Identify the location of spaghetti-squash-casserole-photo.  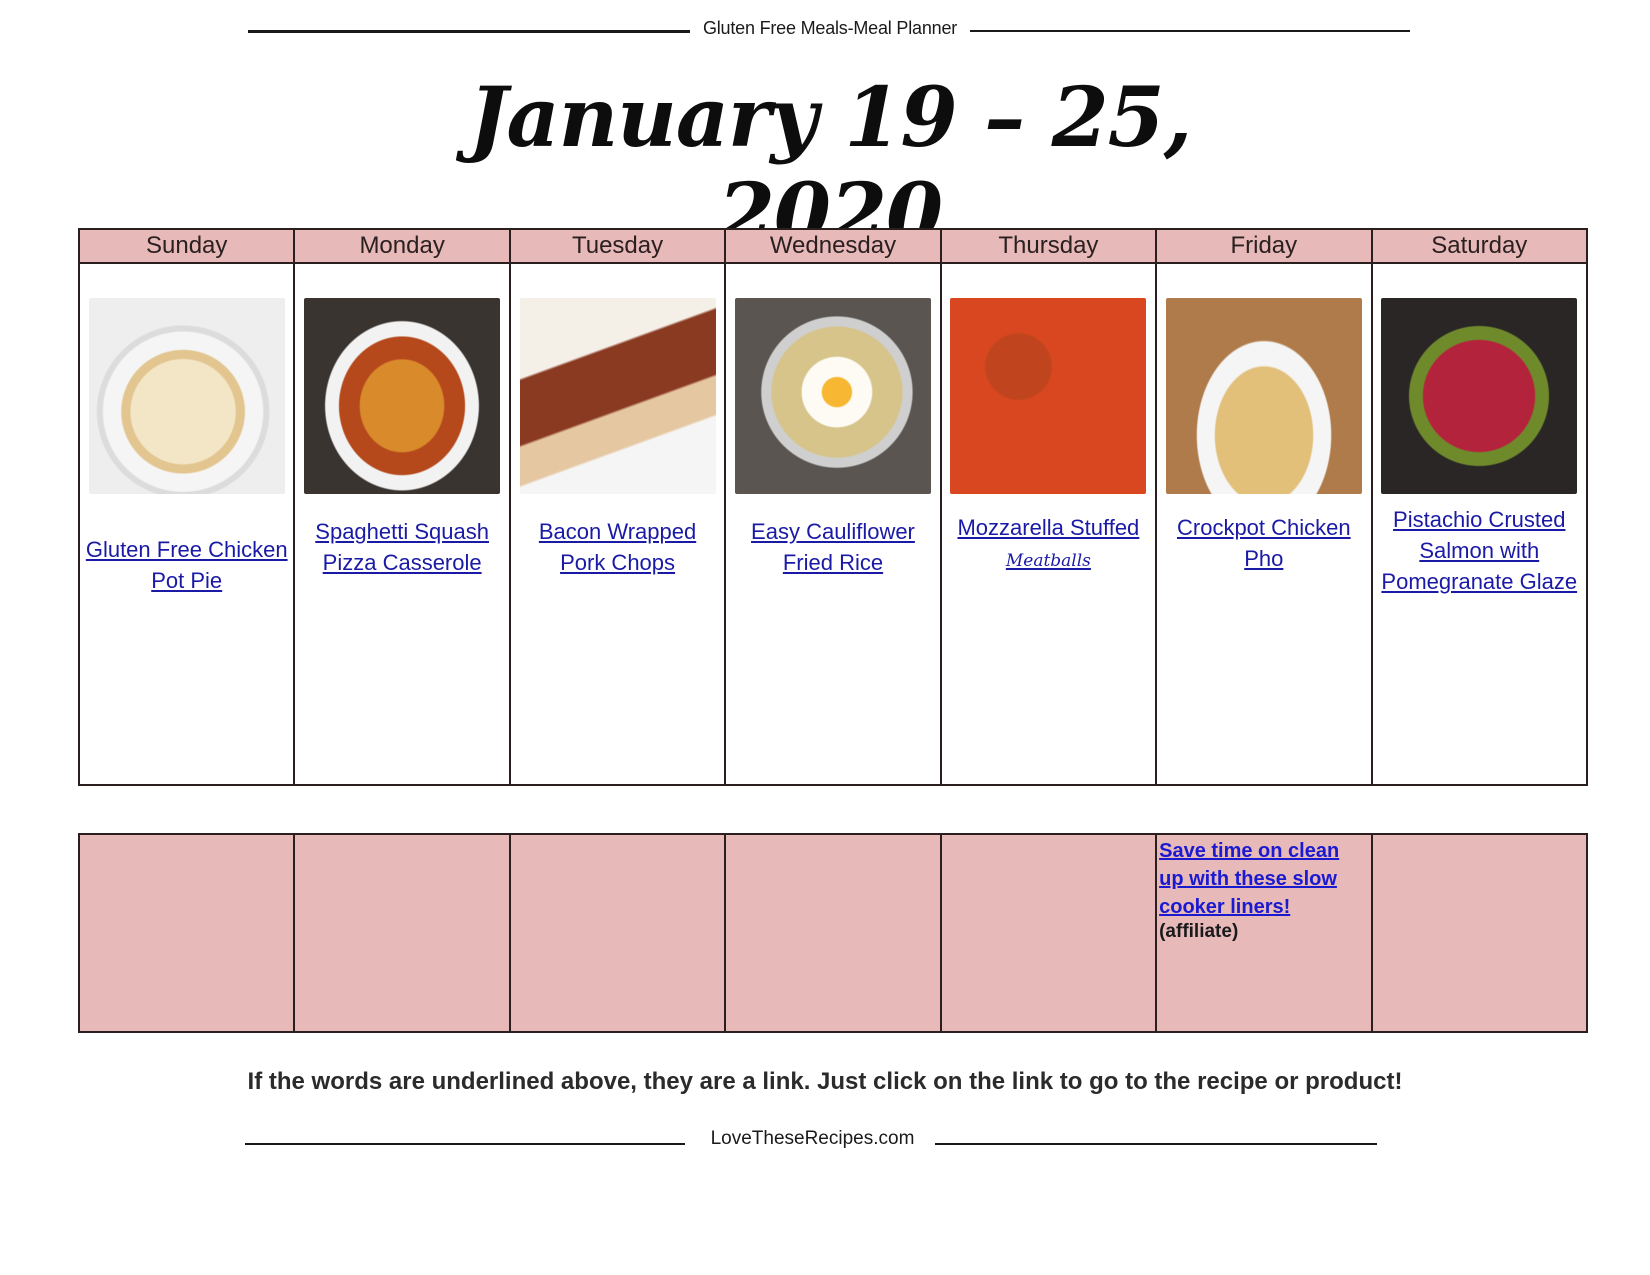
(402, 396).